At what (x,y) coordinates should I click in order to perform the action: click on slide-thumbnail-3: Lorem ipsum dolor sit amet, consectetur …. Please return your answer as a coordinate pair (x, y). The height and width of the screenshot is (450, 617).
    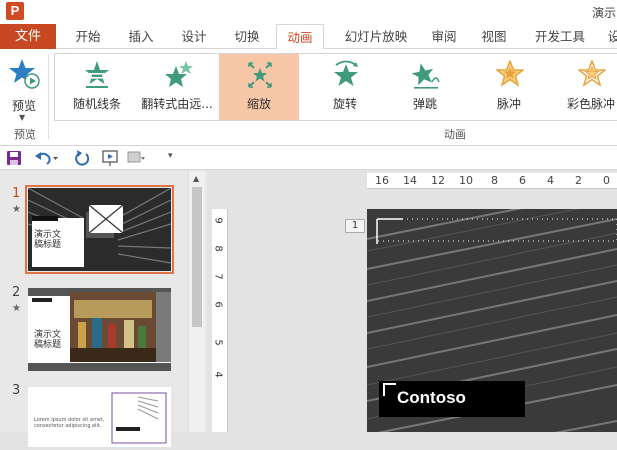
    Looking at the image, I should click on (99, 417).